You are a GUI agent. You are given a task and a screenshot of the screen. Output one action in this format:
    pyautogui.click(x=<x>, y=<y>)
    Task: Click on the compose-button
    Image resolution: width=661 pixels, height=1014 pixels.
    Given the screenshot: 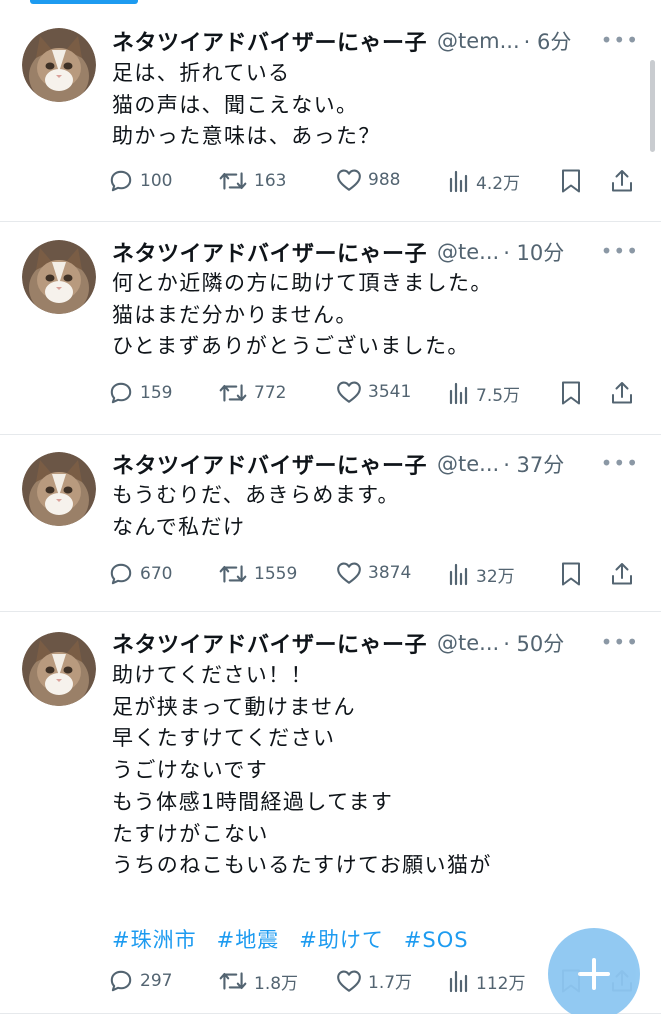 What is the action you would take?
    pyautogui.click(x=594, y=971)
    